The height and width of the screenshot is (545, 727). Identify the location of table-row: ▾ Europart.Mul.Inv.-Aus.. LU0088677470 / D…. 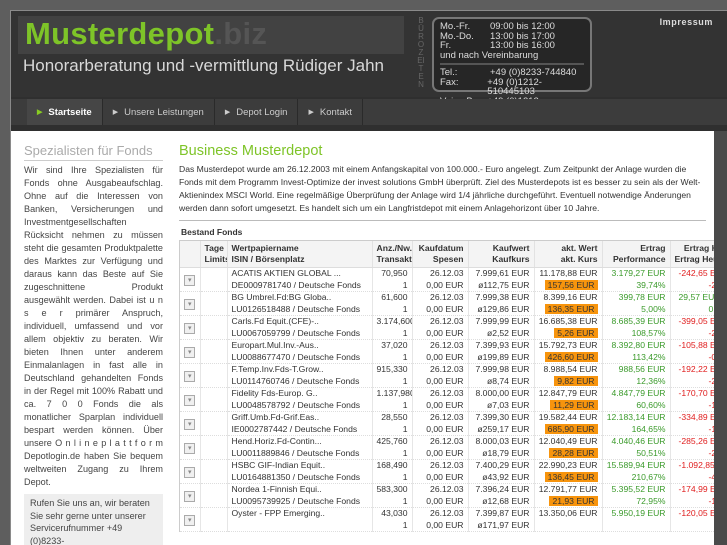
(453, 351).